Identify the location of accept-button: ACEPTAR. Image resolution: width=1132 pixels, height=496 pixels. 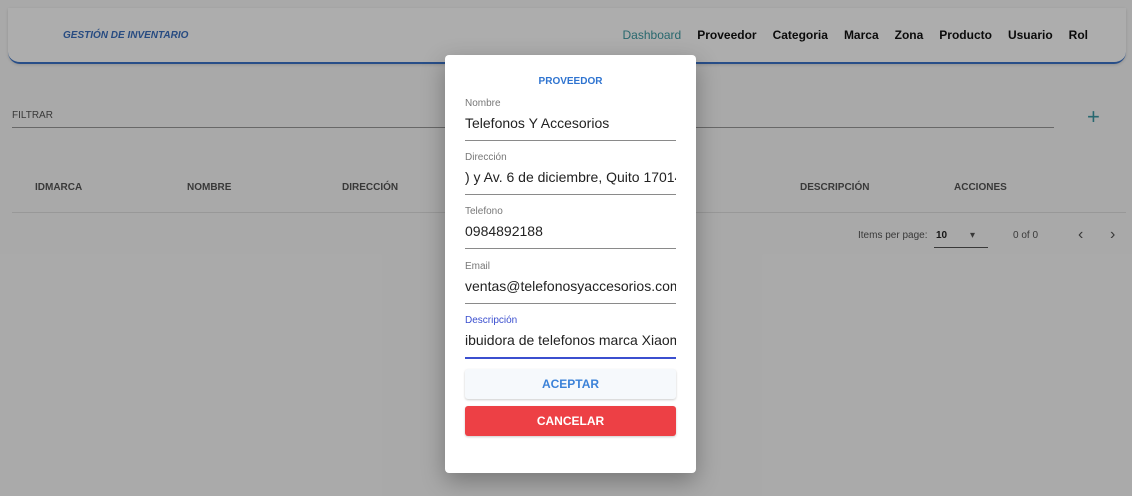
(570, 384).